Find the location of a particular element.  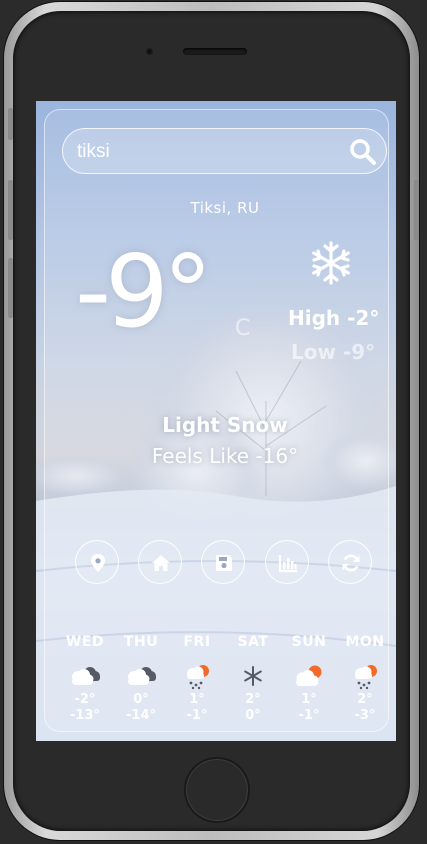

search-bar is located at coordinates (224, 151).